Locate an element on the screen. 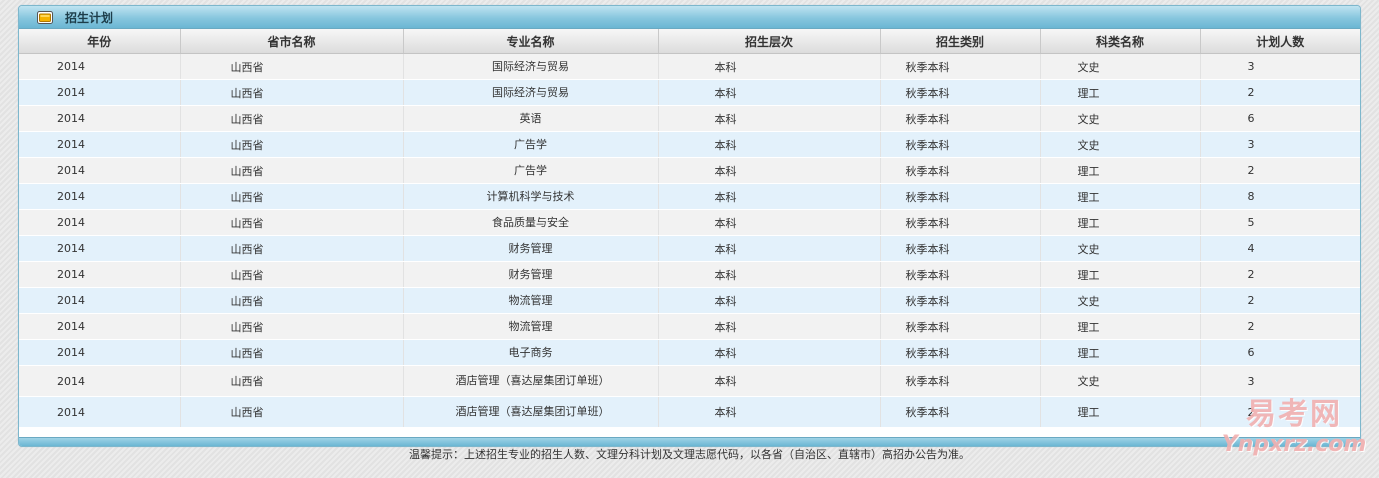 The image size is (1379, 478). table-row: 2014 山西省 电子商务 本科 秋季本科 理工 6 is located at coordinates (689, 352).